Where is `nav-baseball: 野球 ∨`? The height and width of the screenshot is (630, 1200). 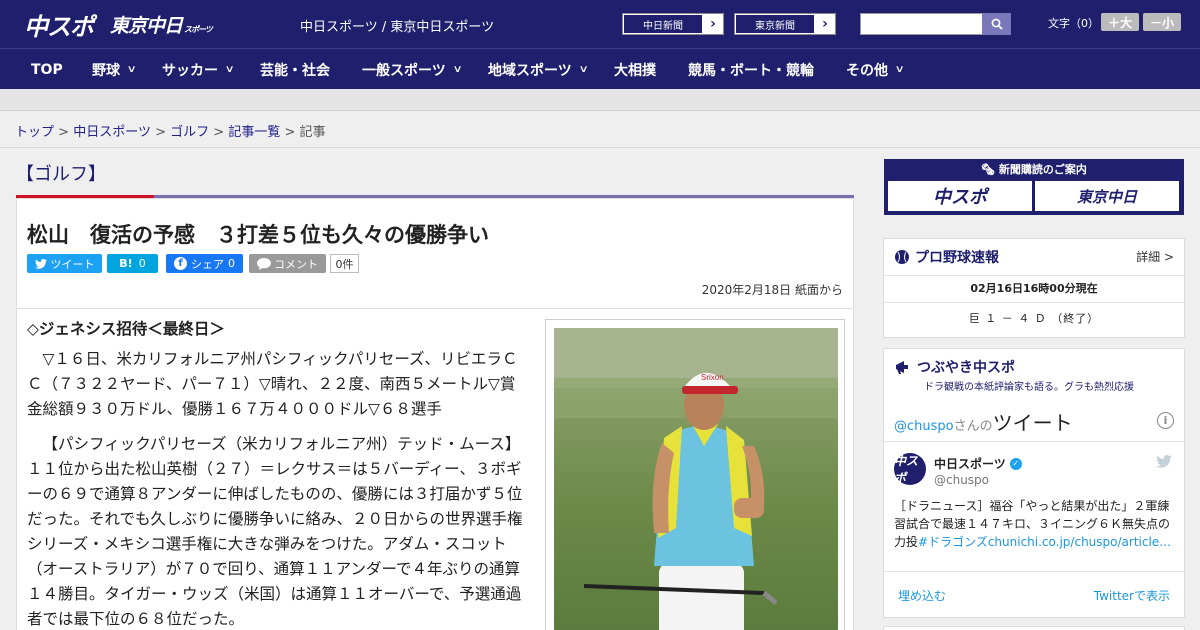 nav-baseball: 野球 ∨ is located at coordinates (114, 69).